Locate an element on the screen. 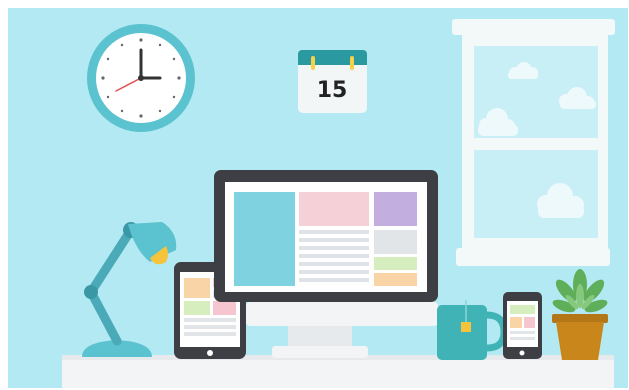 Image resolution: width=629 pixels, height=390 pixels. wall-clock-icon is located at coordinates (141, 78).